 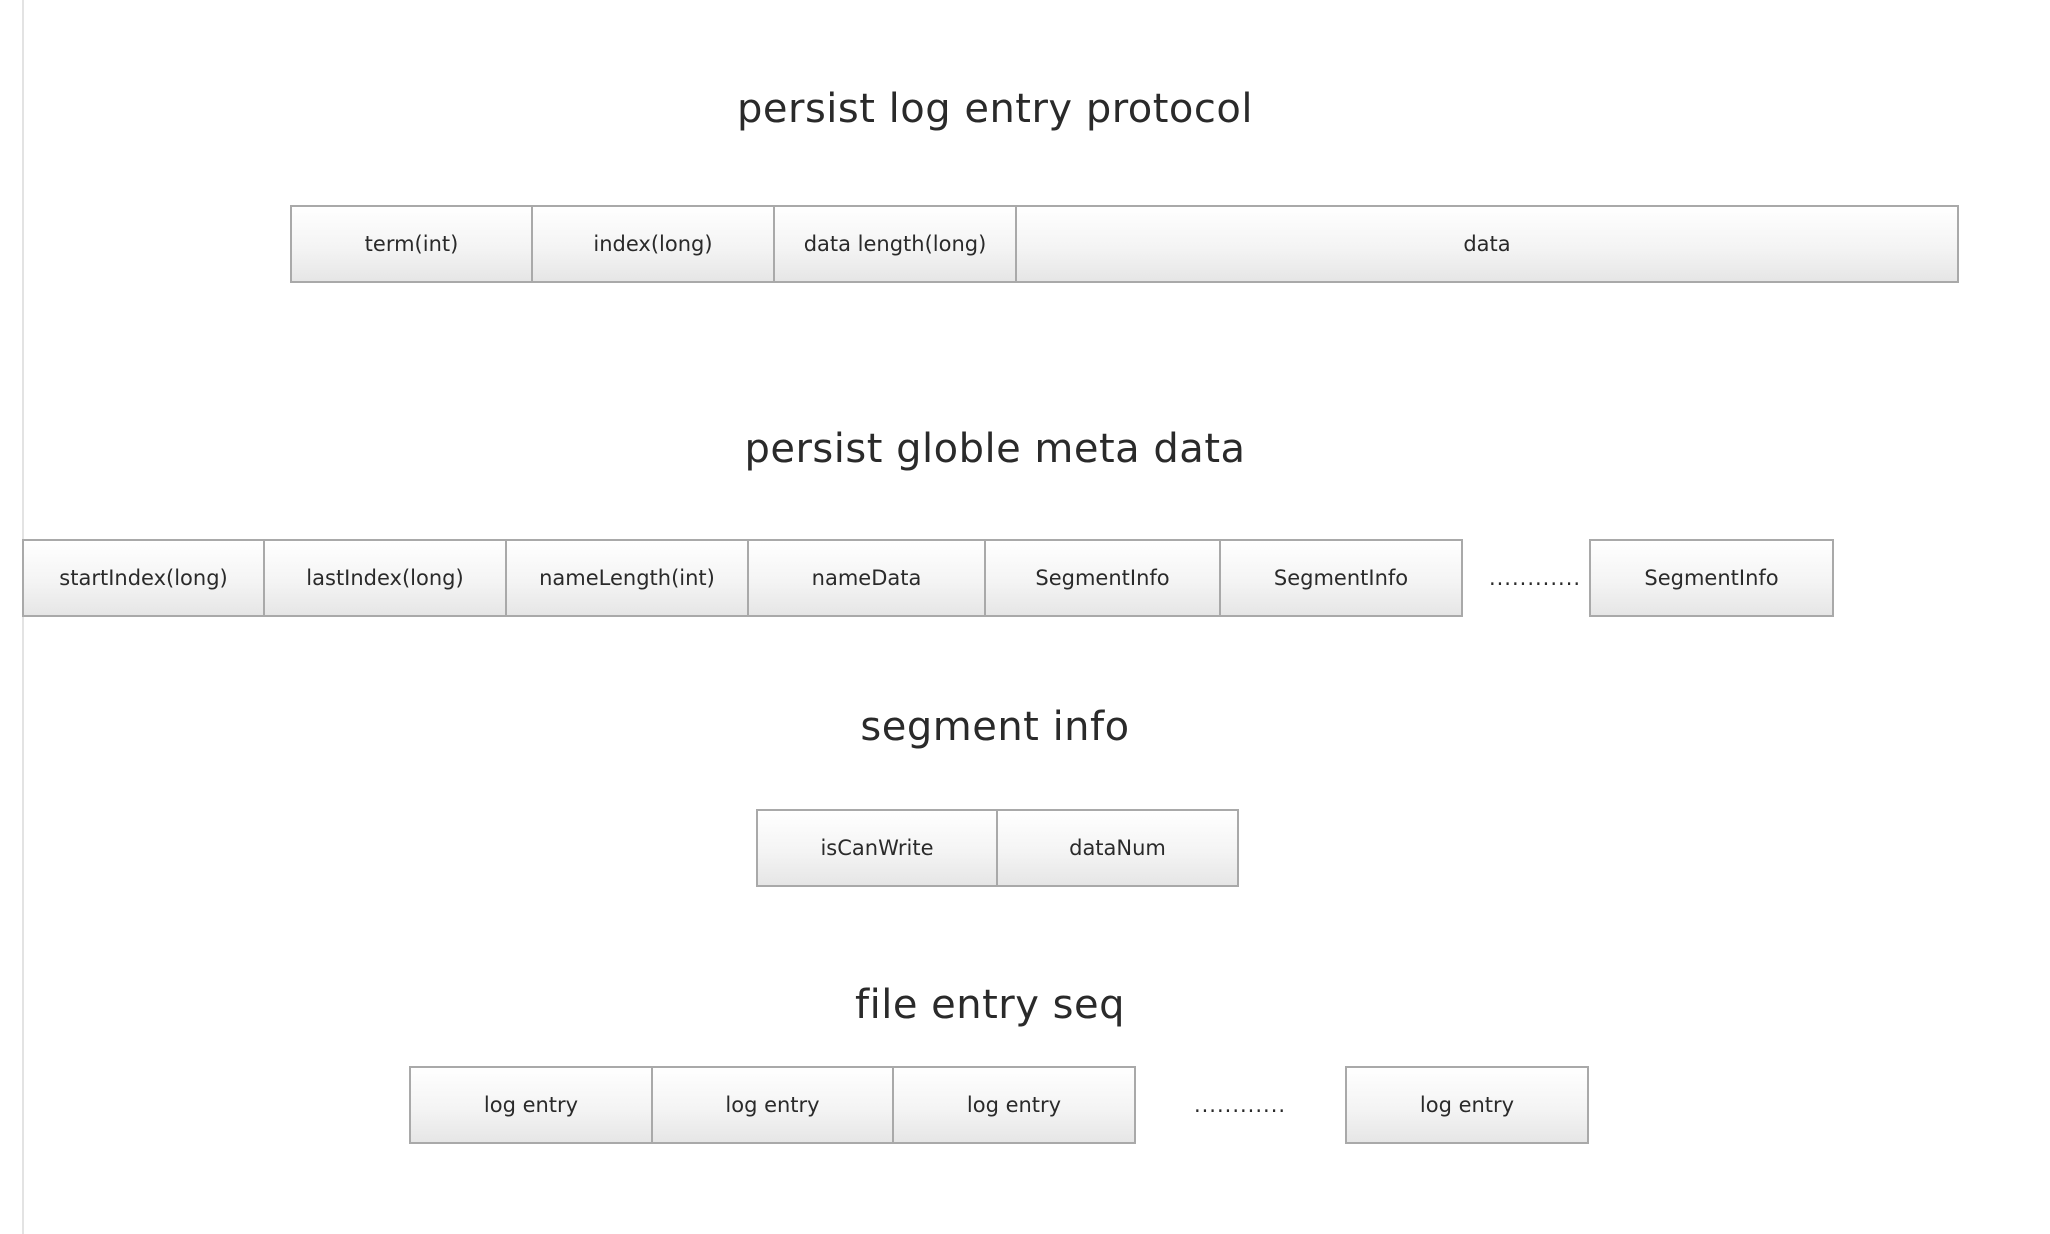 What do you see at coordinates (866, 578) in the screenshot?
I see `field-name-data: nameData` at bounding box center [866, 578].